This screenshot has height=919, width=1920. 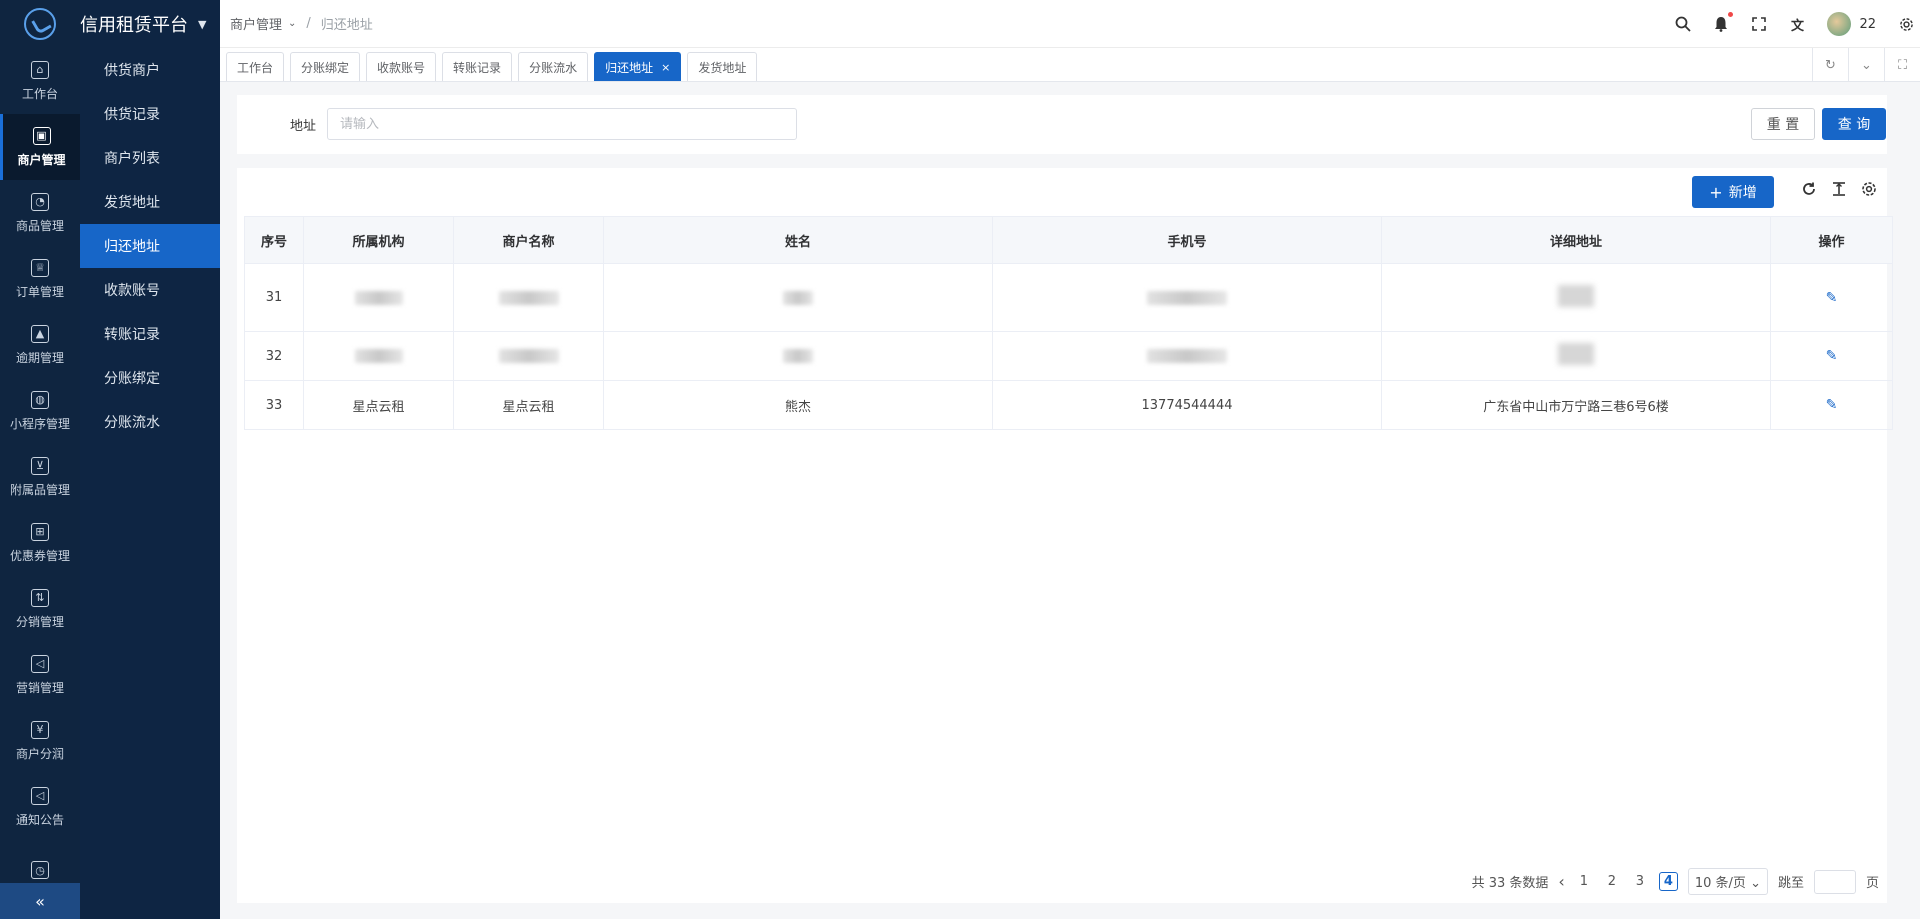 What do you see at coordinates (722, 66) in the screenshot?
I see `tab-item: 发货地址` at bounding box center [722, 66].